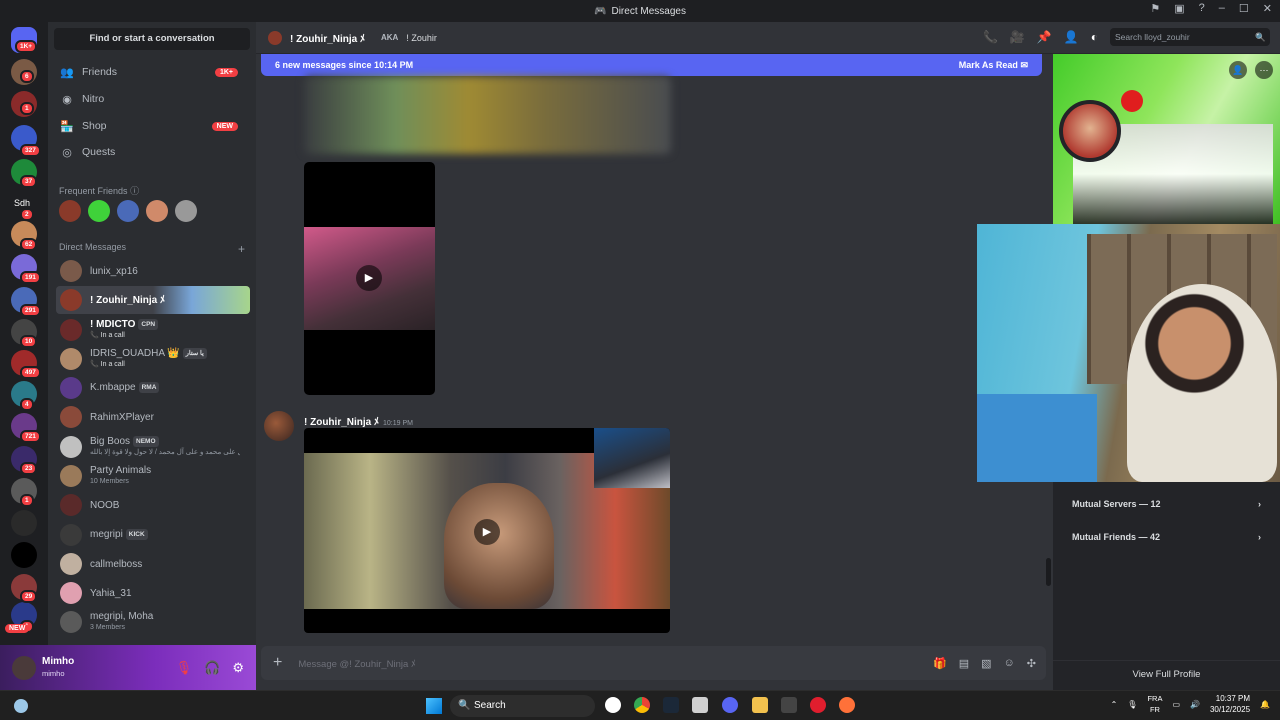  Describe the element at coordinates (1048, 572) in the screenshot. I see `chat-scrollbar` at that location.